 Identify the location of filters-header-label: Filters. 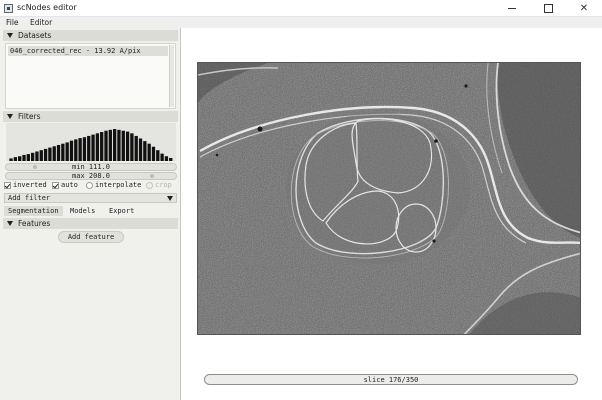
(29, 116).